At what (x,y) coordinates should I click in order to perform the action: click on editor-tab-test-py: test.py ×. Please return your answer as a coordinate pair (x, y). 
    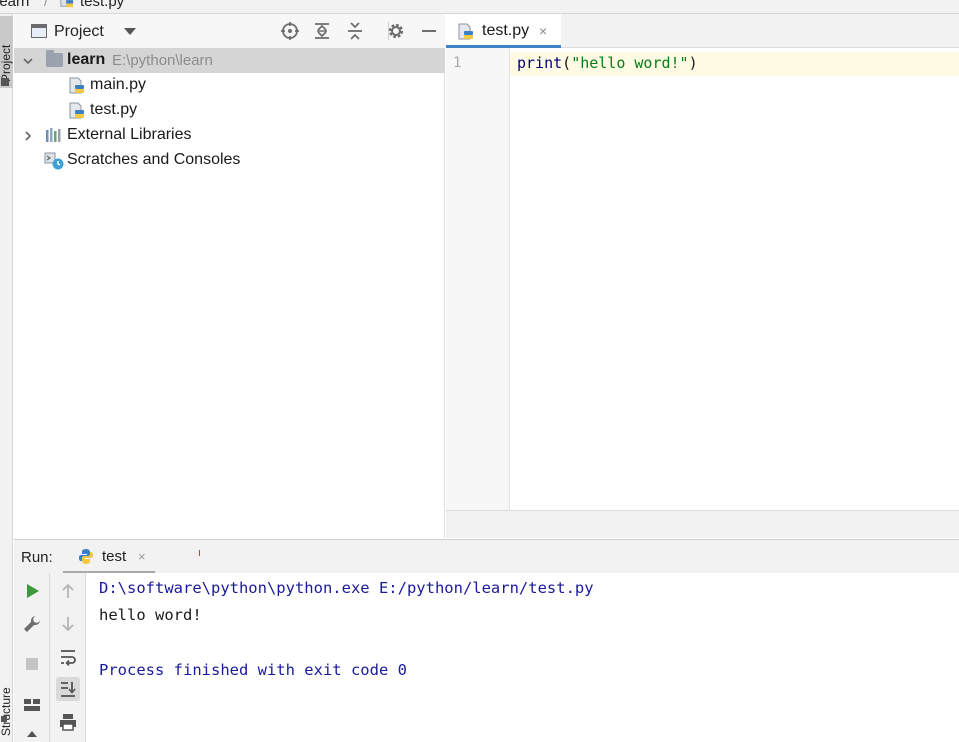
    Looking at the image, I should click on (503, 31).